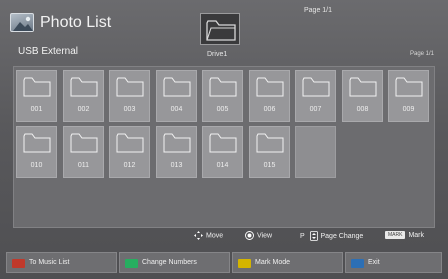  Describe the element at coordinates (83, 165) in the screenshot. I see `folder-number: 011` at that location.